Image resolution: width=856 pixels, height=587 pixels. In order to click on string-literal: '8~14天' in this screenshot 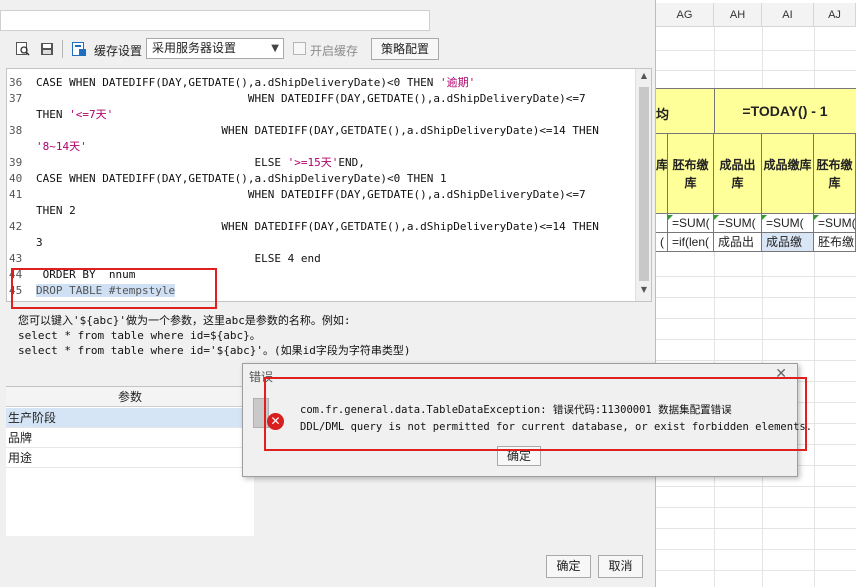, I will do `click(61, 146)`.